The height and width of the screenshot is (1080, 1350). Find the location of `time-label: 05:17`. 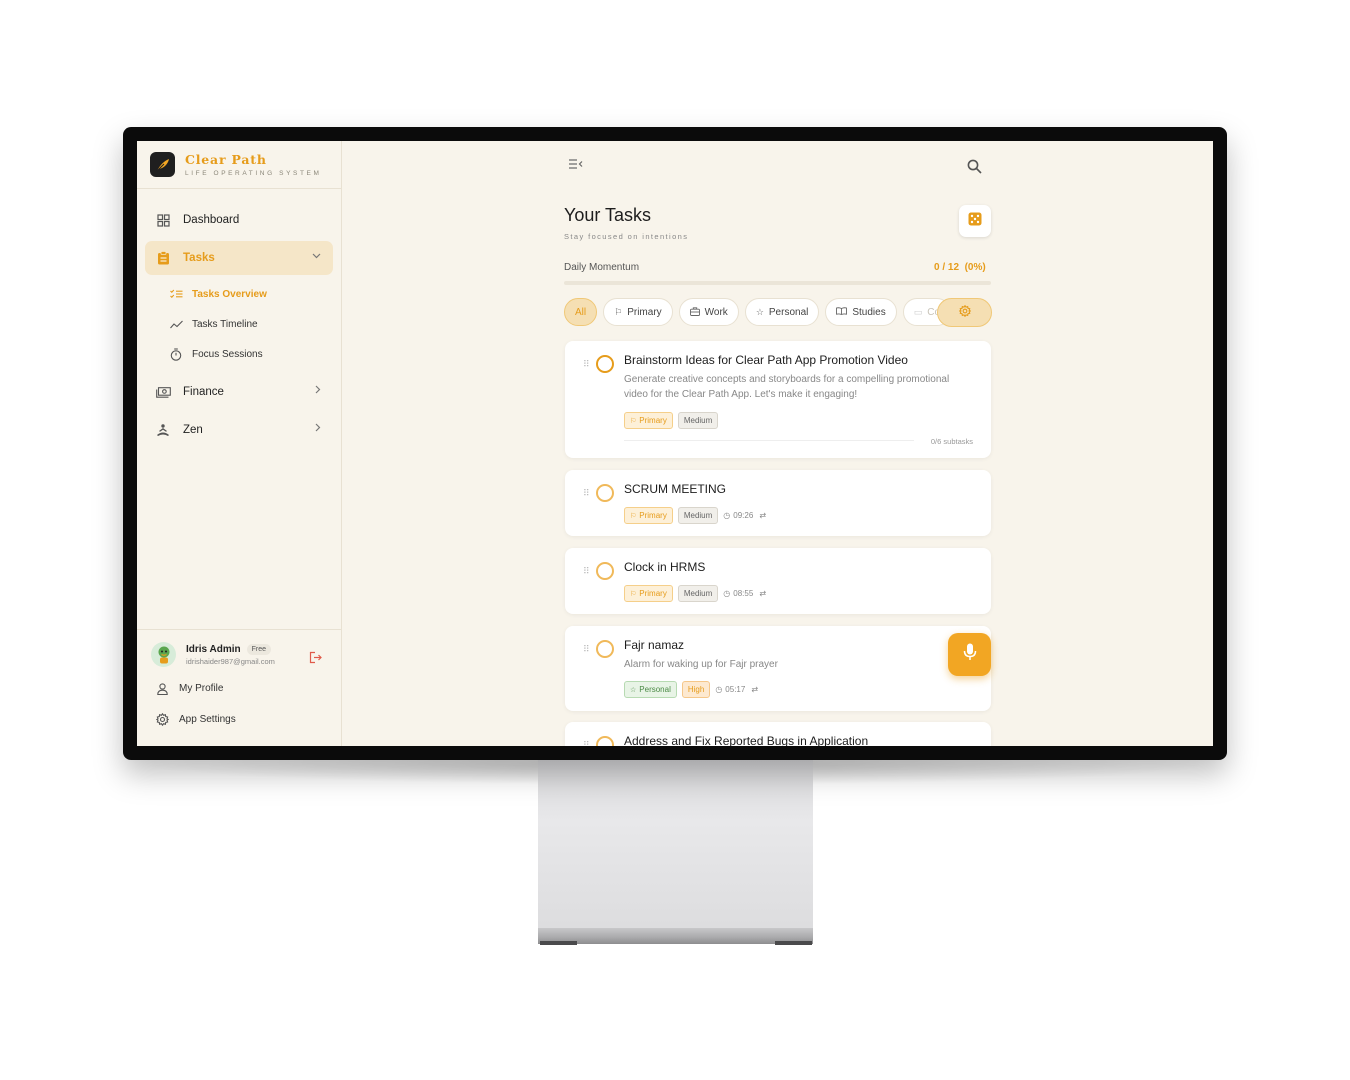

time-label: 05:17 is located at coordinates (735, 689).